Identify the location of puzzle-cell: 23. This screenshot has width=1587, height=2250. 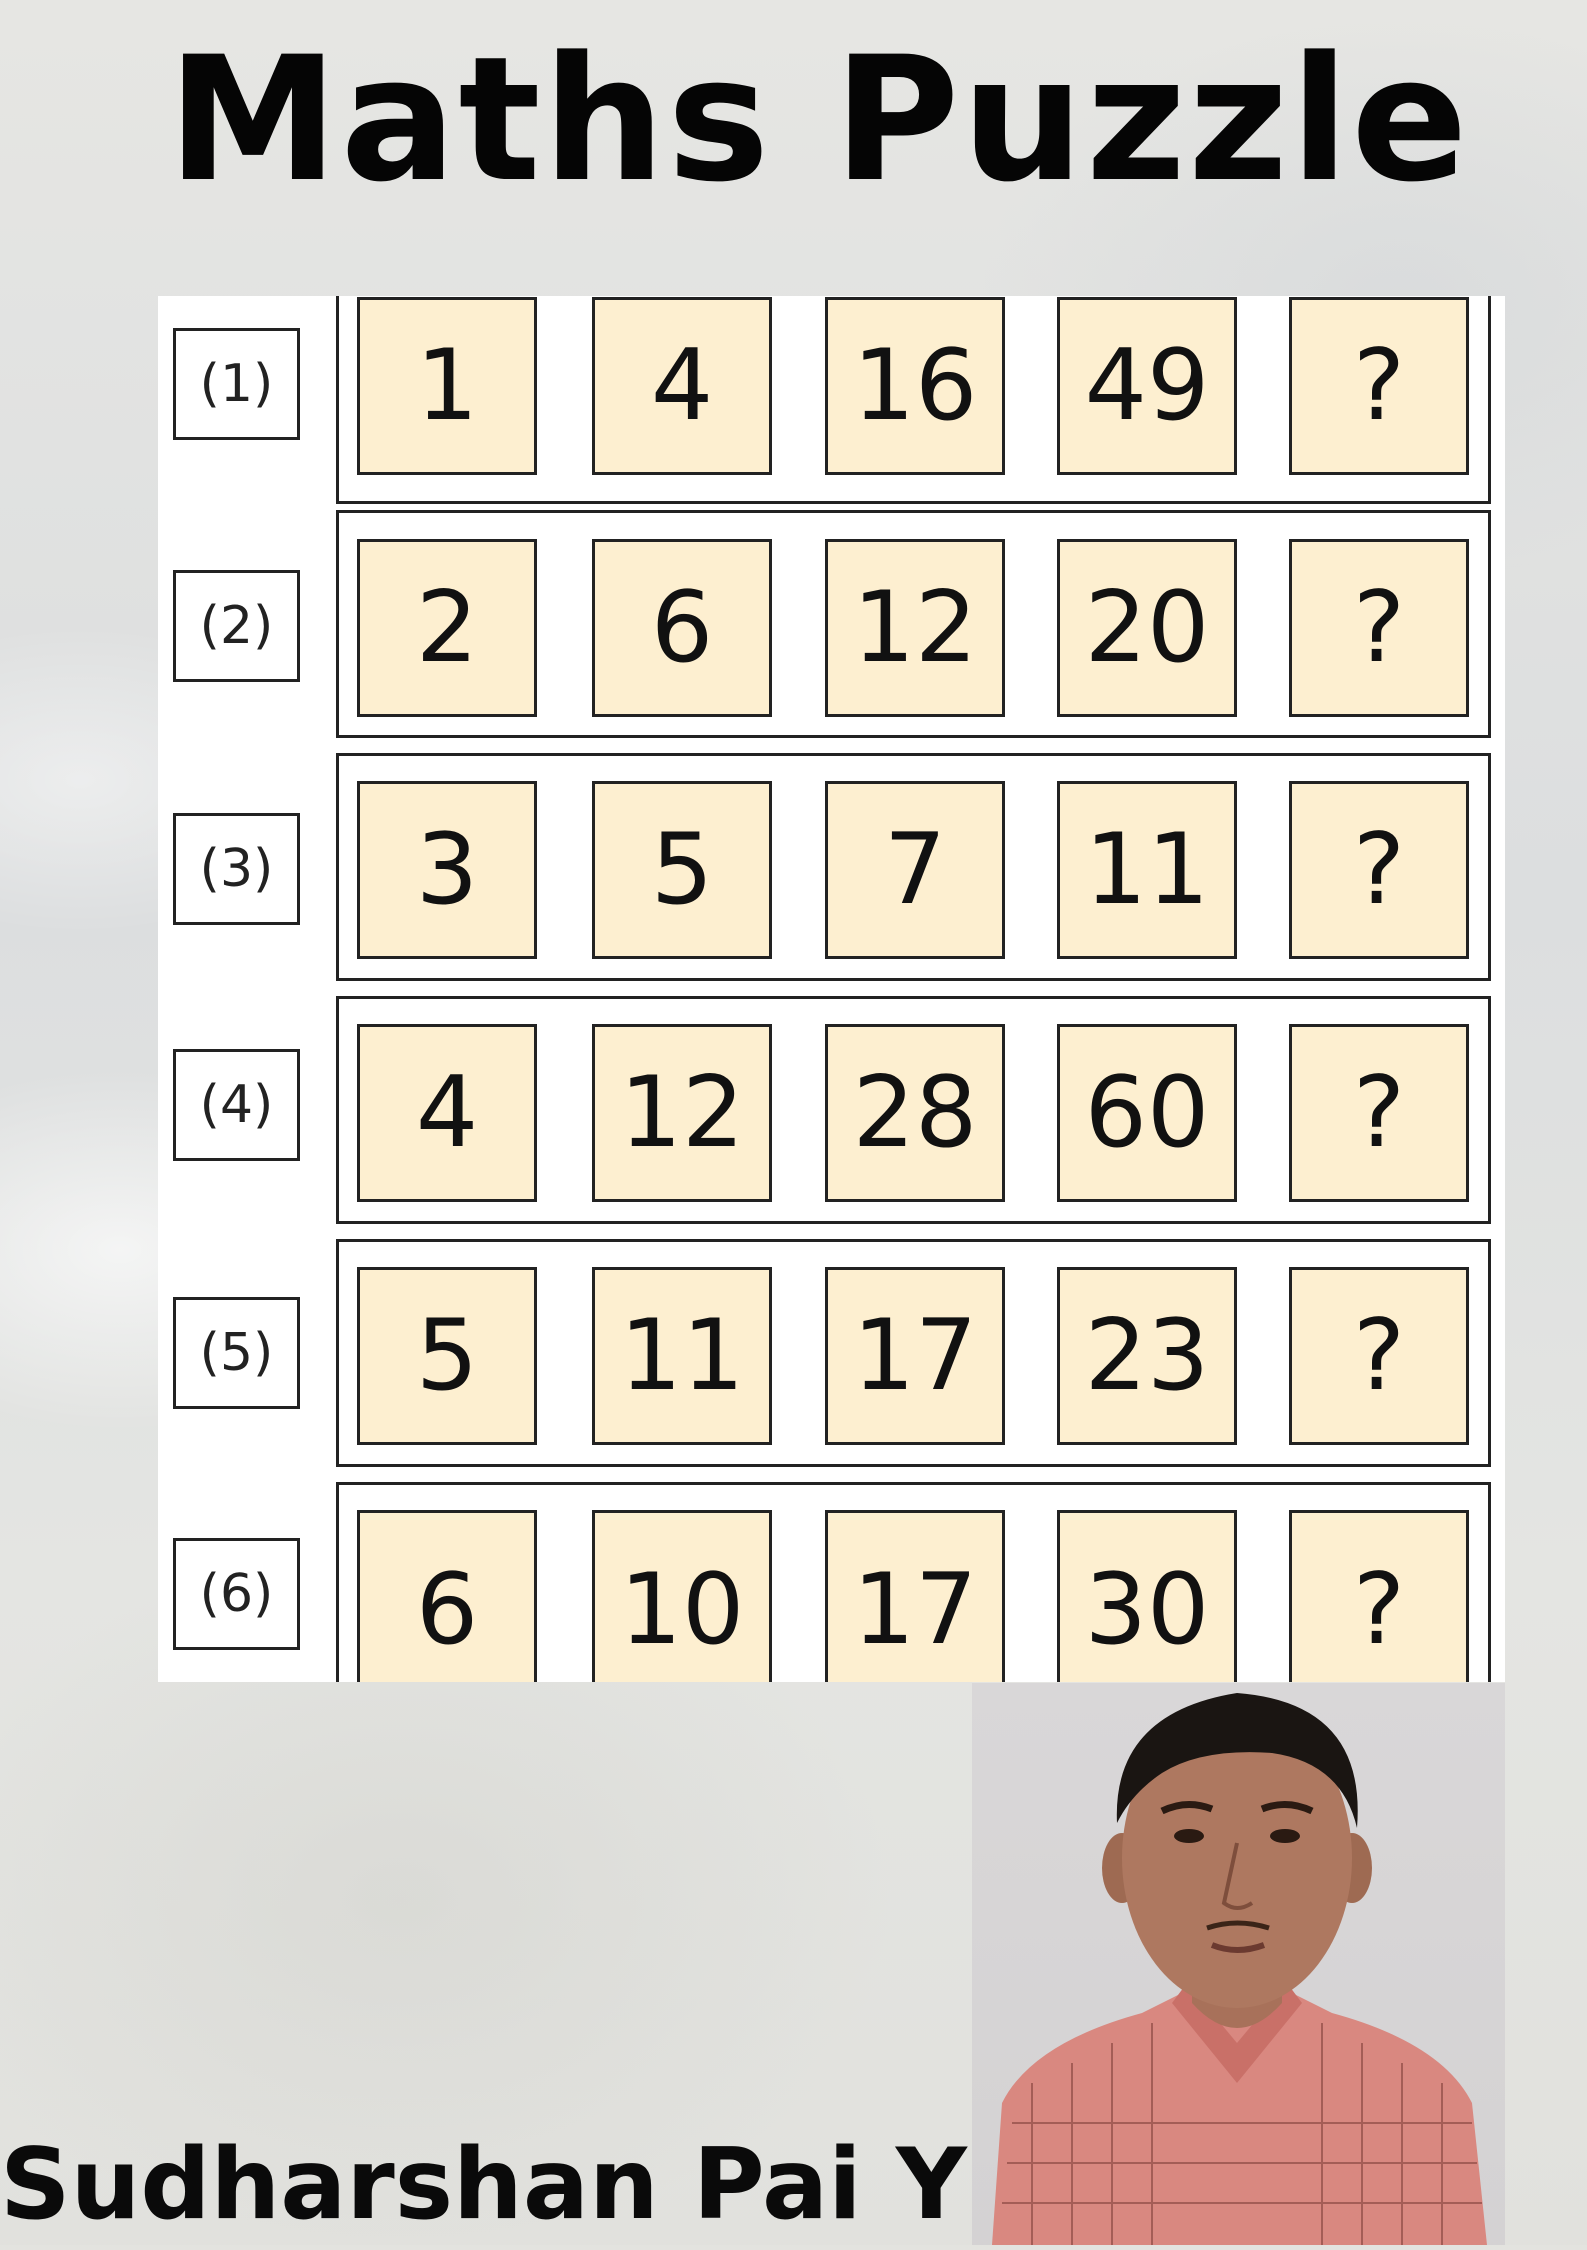
(1147, 1356).